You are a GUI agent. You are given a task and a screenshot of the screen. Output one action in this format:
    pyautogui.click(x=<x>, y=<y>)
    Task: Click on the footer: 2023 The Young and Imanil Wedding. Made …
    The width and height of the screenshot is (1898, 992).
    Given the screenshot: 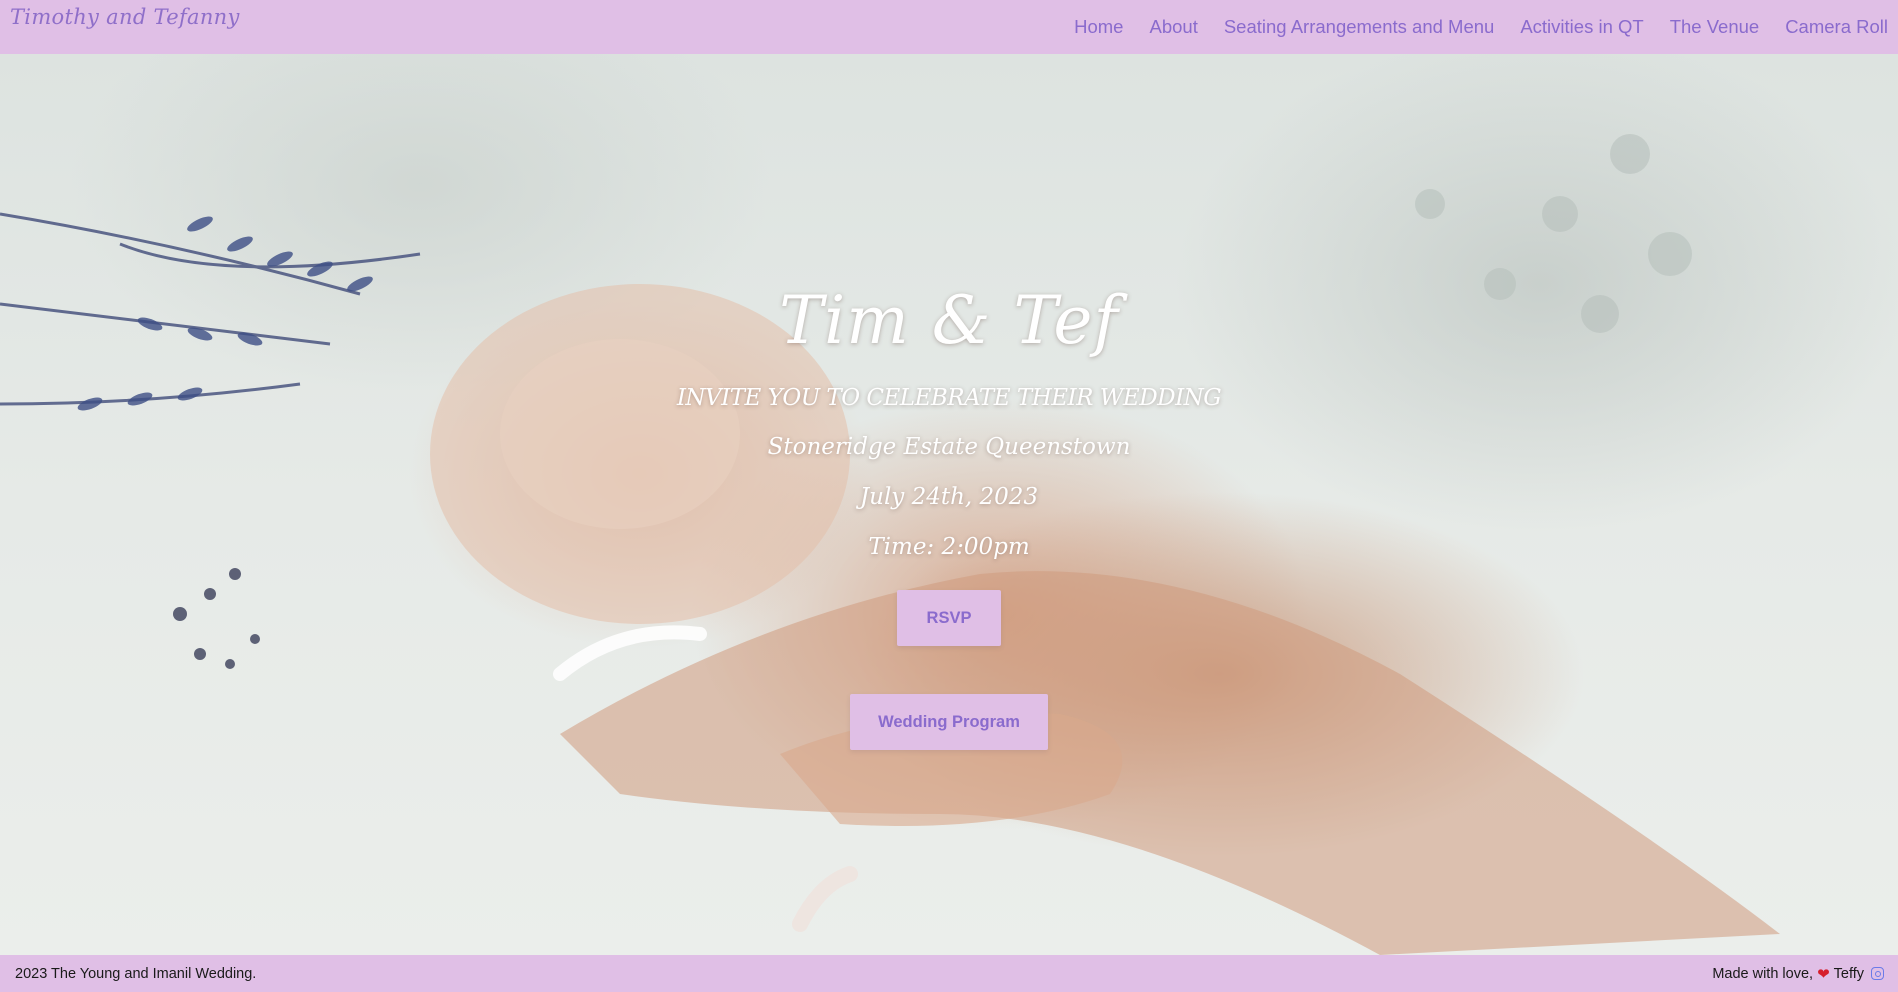 What is the action you would take?
    pyautogui.click(x=949, y=973)
    